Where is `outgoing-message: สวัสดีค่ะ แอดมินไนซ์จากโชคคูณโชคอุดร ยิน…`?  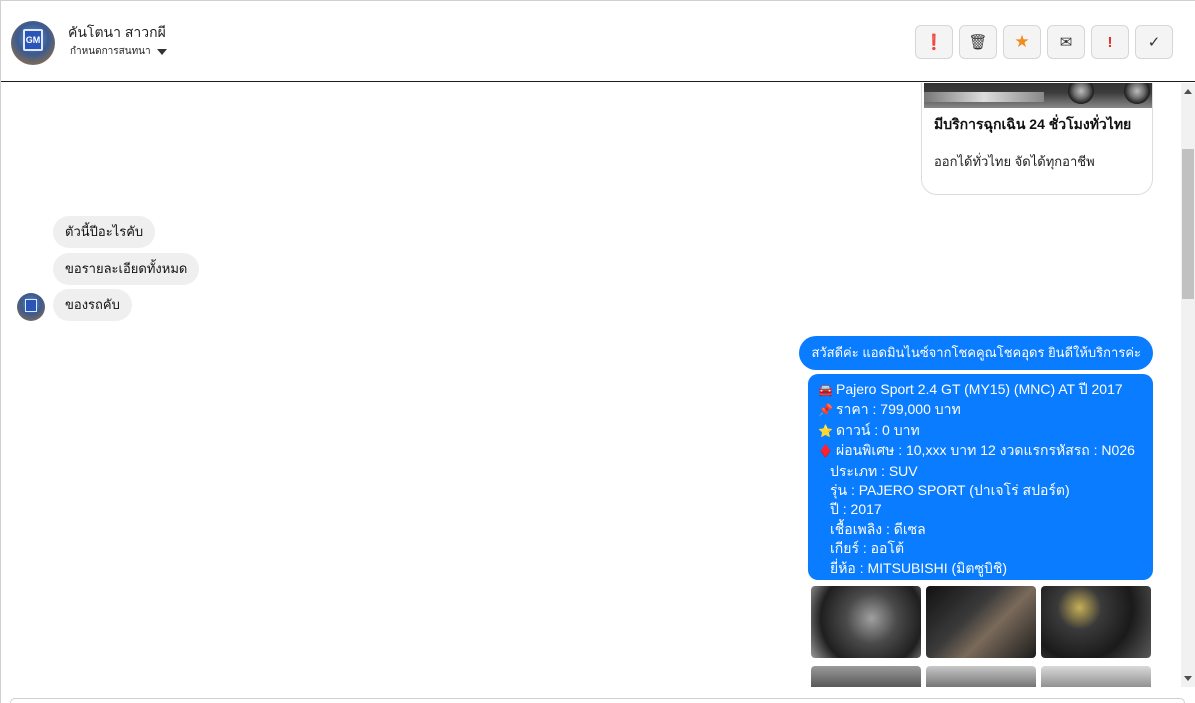 outgoing-message: สวัสดีค่ะ แอดมินไนซ์จากโชคคูณโชคอุดร ยิน… is located at coordinates (976, 353).